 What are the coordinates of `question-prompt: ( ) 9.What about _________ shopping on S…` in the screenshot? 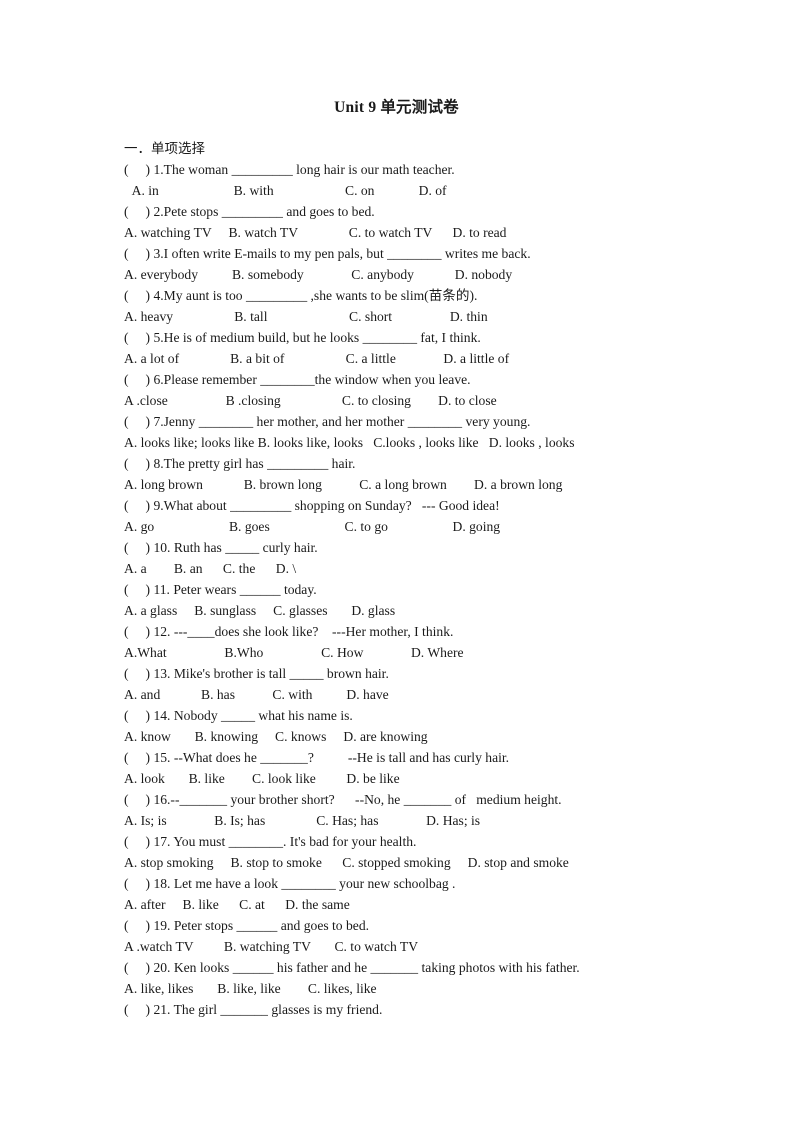 It's located at (312, 505).